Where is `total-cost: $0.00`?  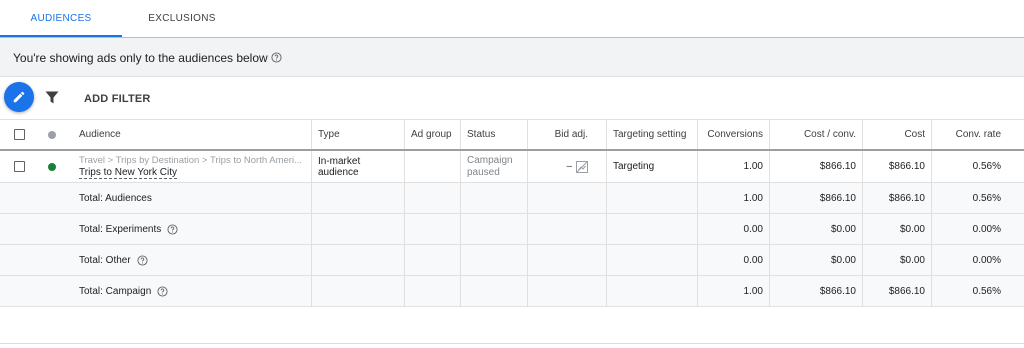 total-cost: $0.00 is located at coordinates (896, 260).